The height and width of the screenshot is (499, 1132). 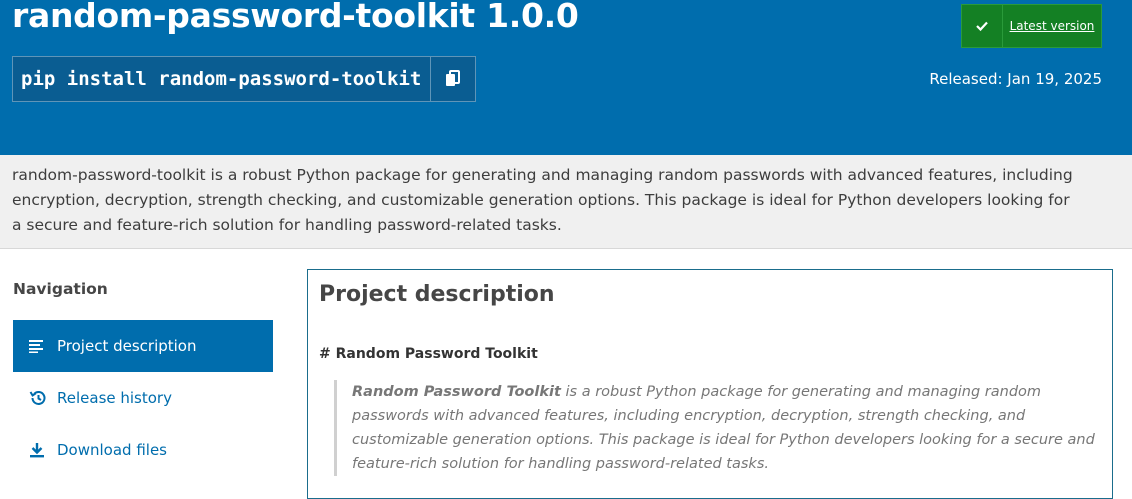 What do you see at coordinates (437, 294) in the screenshot?
I see `panel-title: Project description` at bounding box center [437, 294].